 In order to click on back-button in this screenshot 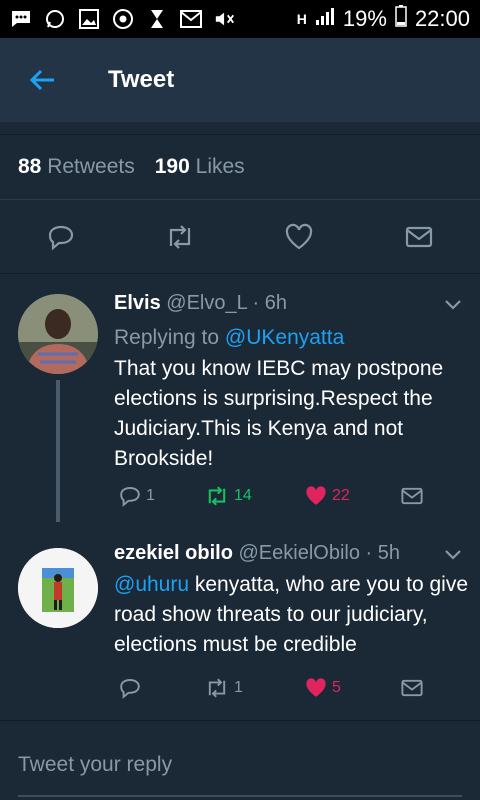, I will do `click(42, 80)`.